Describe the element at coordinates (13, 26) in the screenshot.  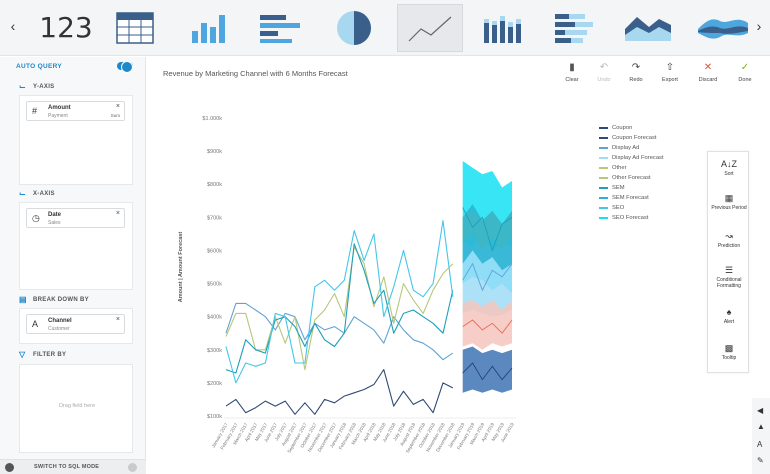
I see `chevron-left-icon: ‹` at that location.